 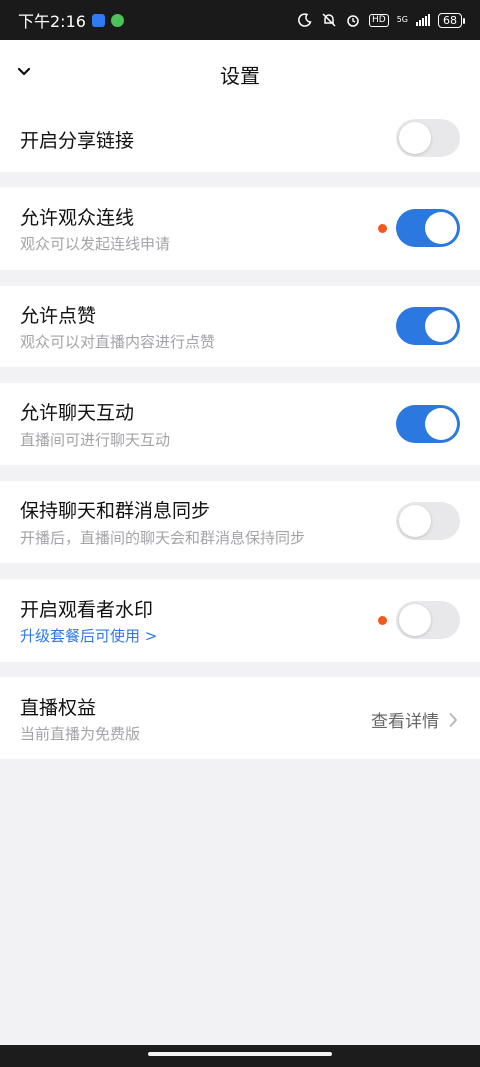 I want to click on setting-row-group-sync: 保持聊天和群消息同步 开播后，直播间的聊天会和群消息保持同步, so click(x=240, y=522).